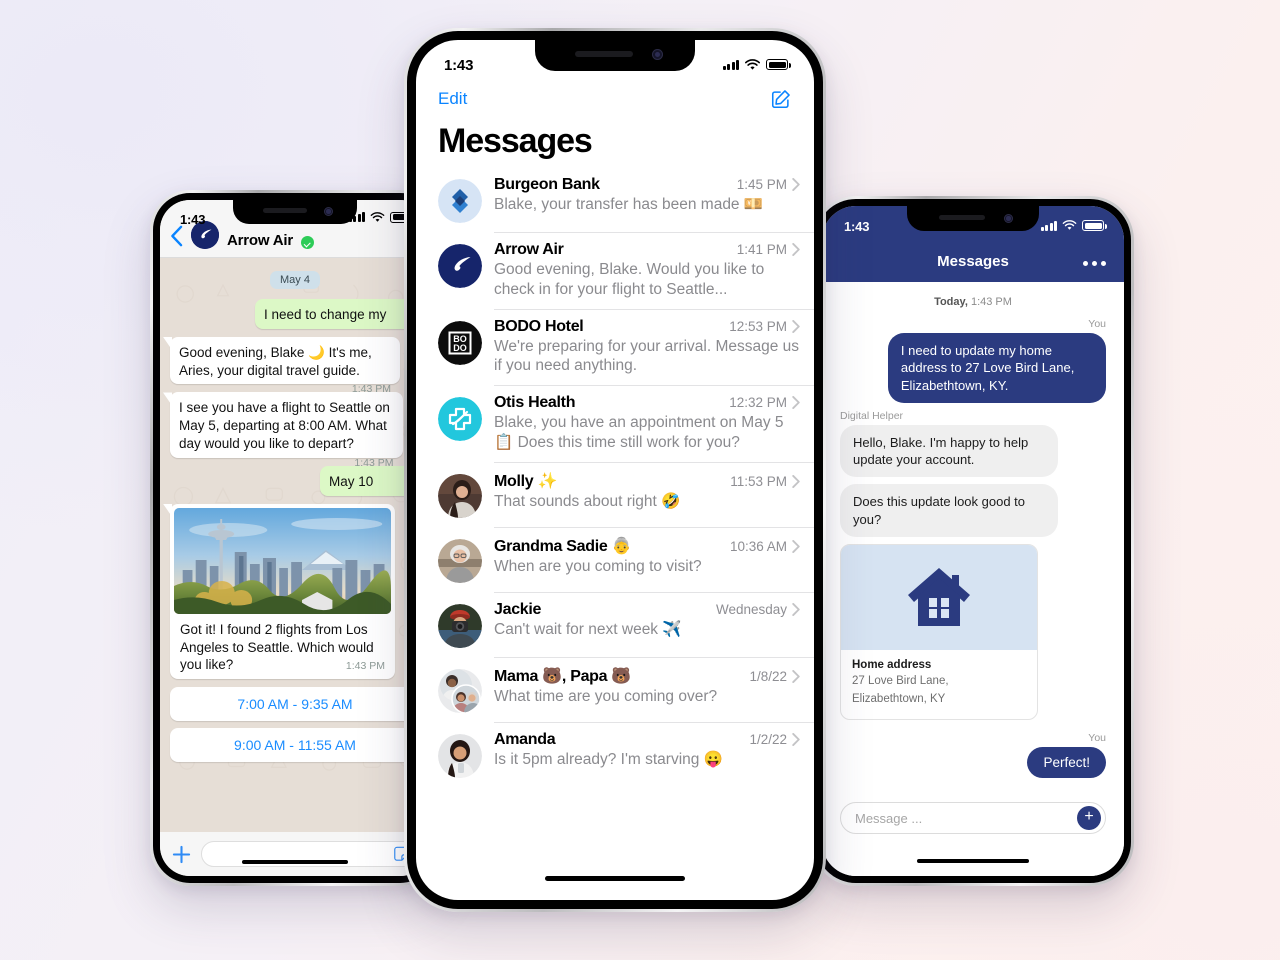 This screenshot has height=960, width=1280. What do you see at coordinates (526, 481) in the screenshot?
I see `conversation-name: Molly ✨` at bounding box center [526, 481].